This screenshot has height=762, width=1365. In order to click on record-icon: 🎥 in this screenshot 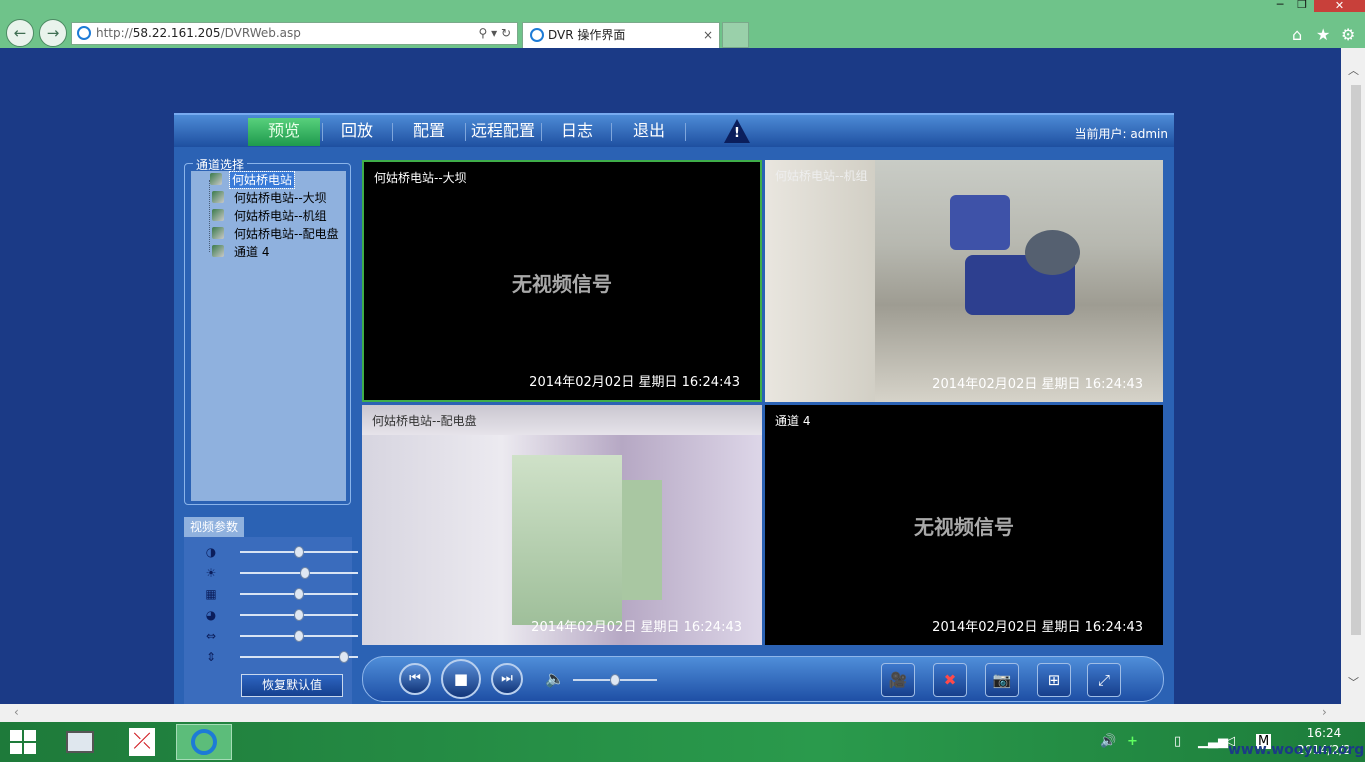, I will do `click(898, 680)`.